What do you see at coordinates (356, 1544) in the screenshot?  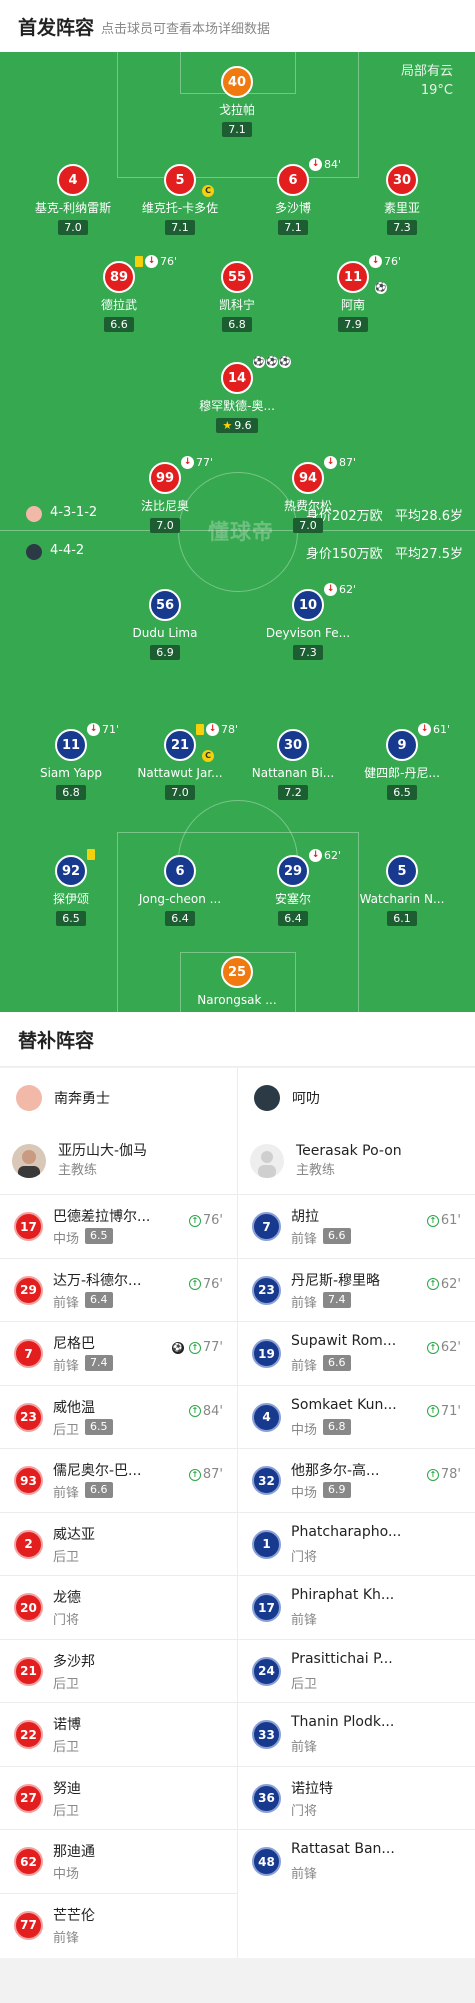 I see `away-sub-row: 1 Phatcharapho... 门将` at bounding box center [356, 1544].